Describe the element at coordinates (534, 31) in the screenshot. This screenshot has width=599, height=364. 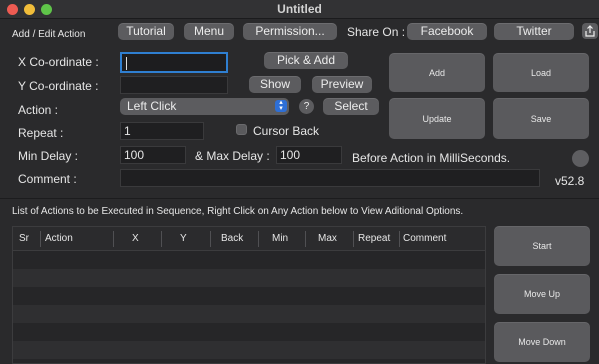
I see `twitter-button: Twitter` at that location.